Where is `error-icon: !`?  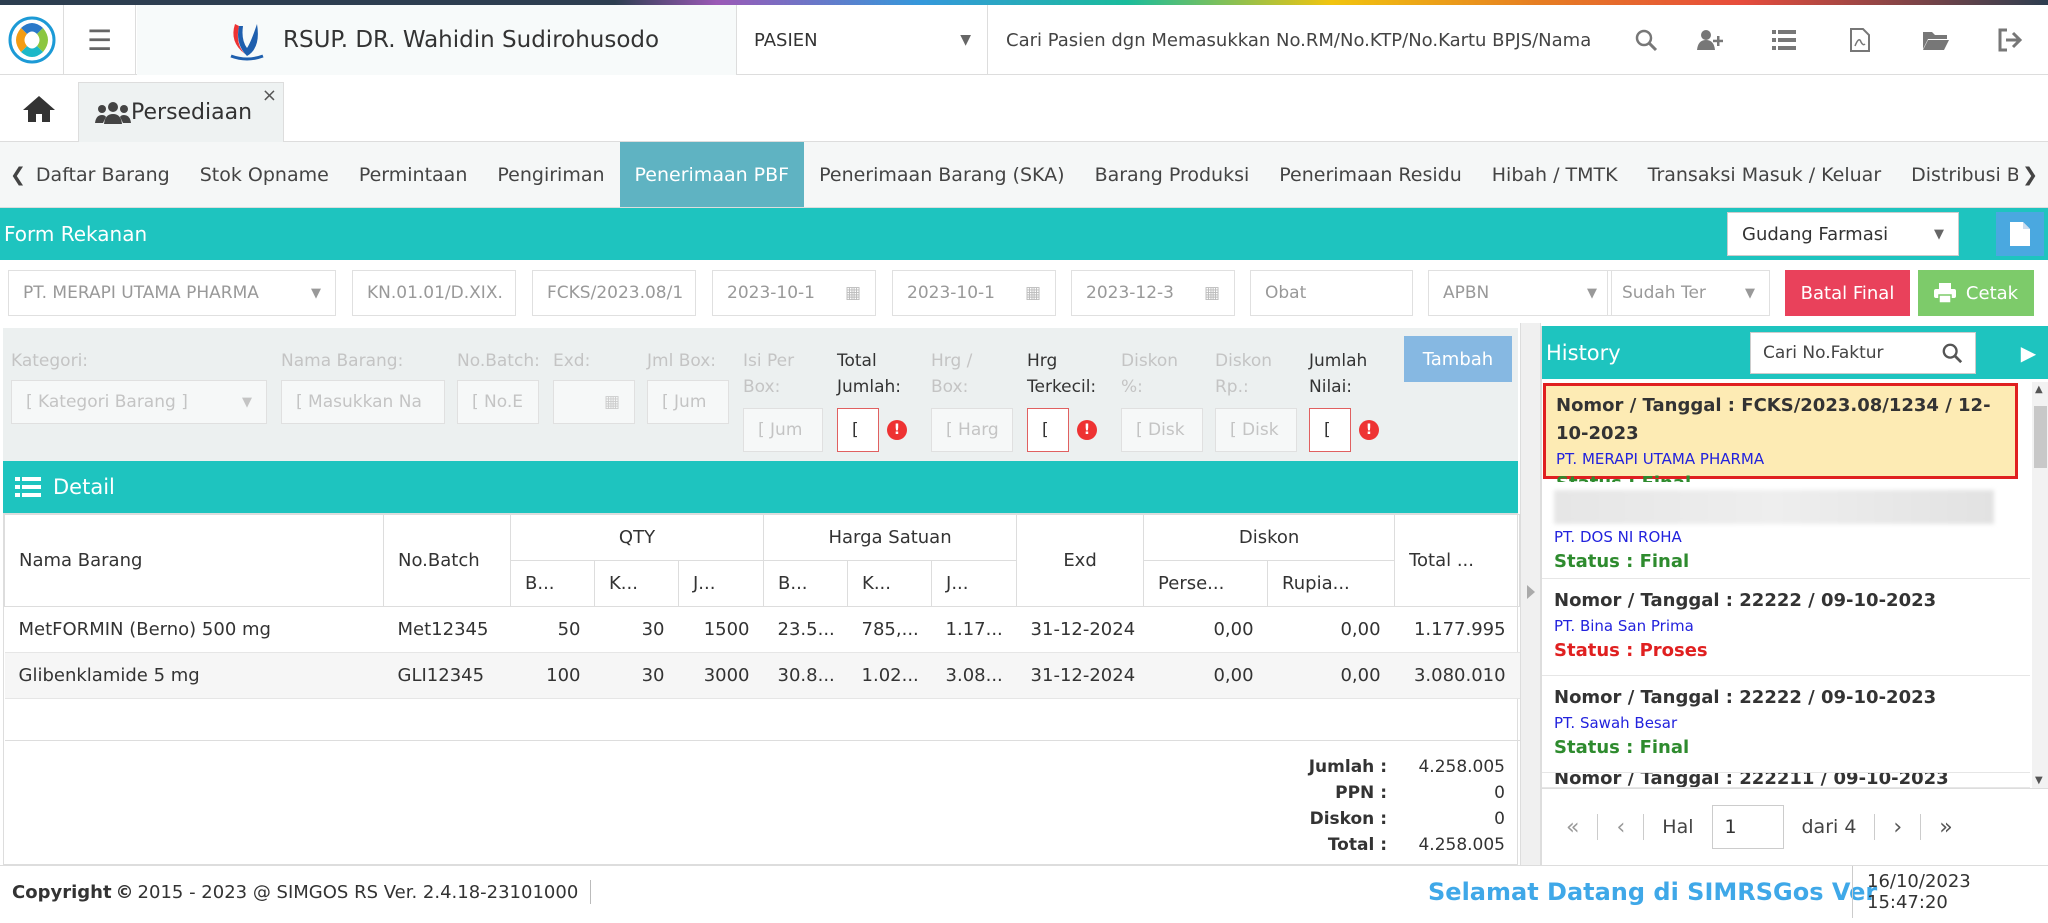
error-icon: ! is located at coordinates (1369, 430).